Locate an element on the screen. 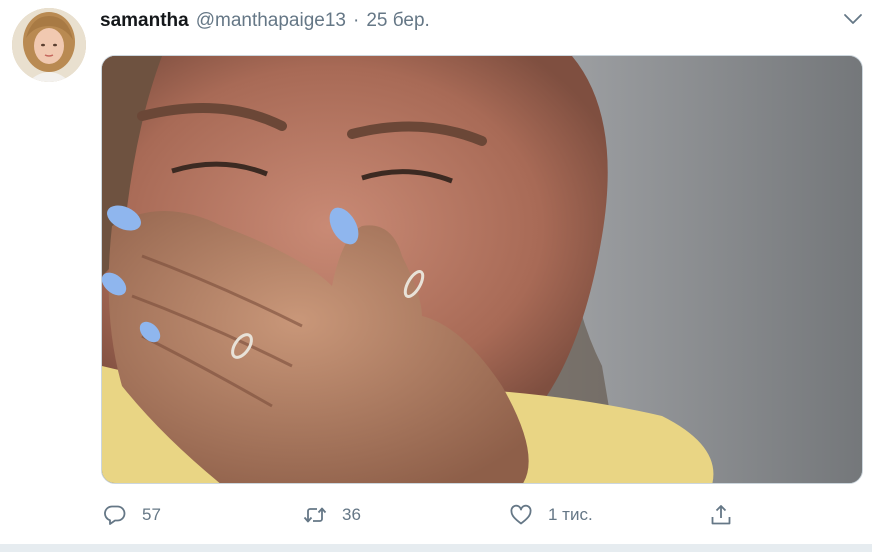  tweet-actions: 57 36 1 тис. is located at coordinates (480, 515).